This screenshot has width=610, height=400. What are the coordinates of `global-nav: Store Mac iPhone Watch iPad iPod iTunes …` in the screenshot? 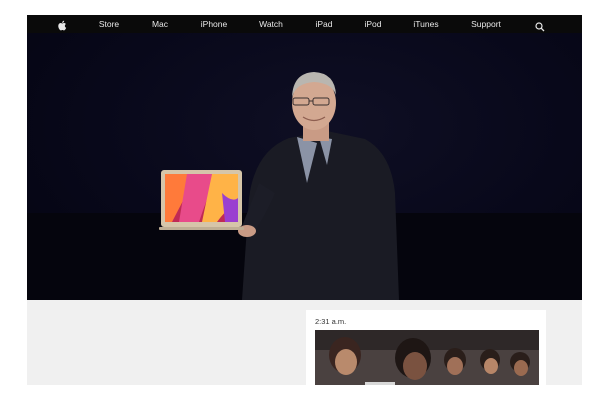 It's located at (304, 24).